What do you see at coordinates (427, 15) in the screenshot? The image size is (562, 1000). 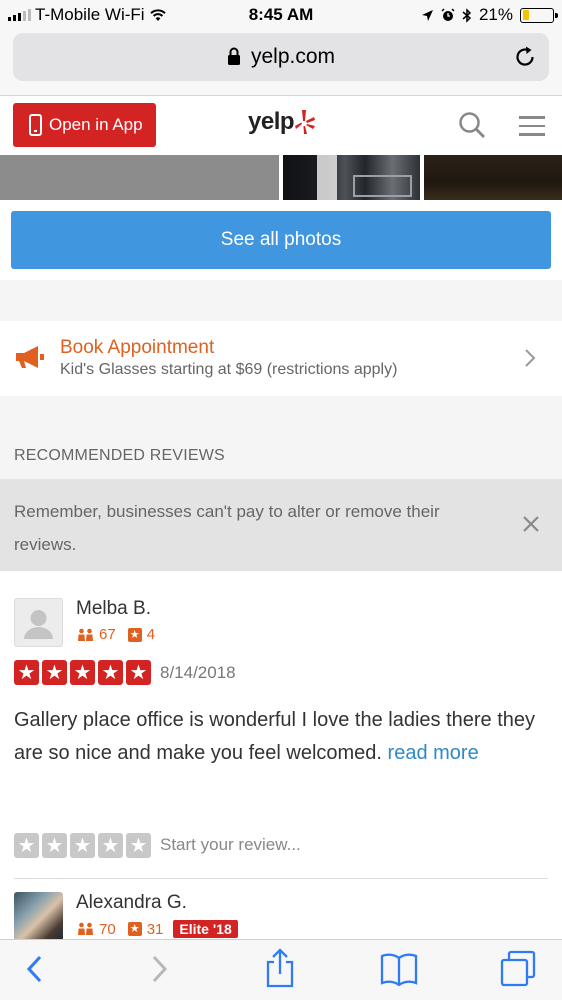 I see `location-arrow-icon` at bounding box center [427, 15].